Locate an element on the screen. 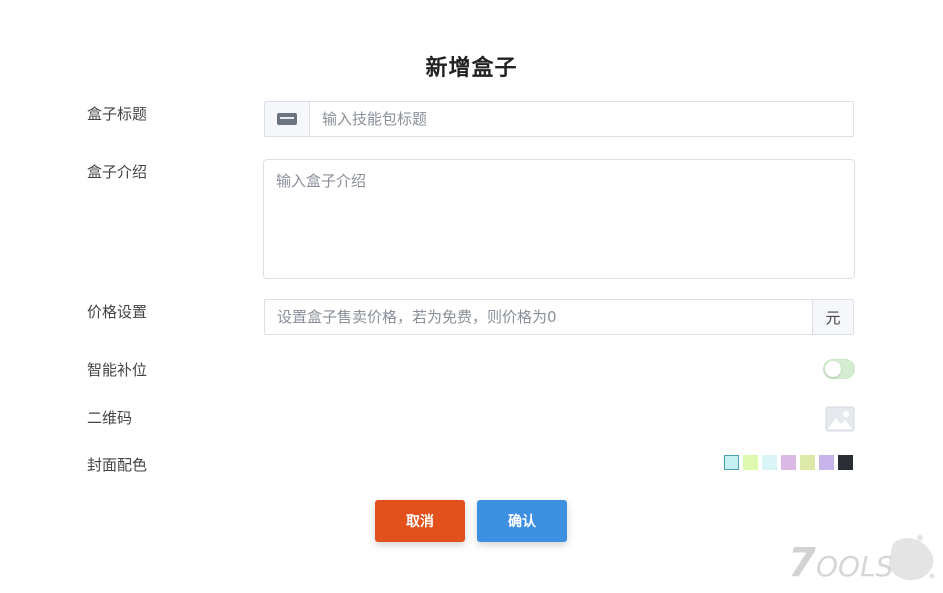 This screenshot has width=943, height=593. price-unit-suffix: 元 is located at coordinates (832, 317).